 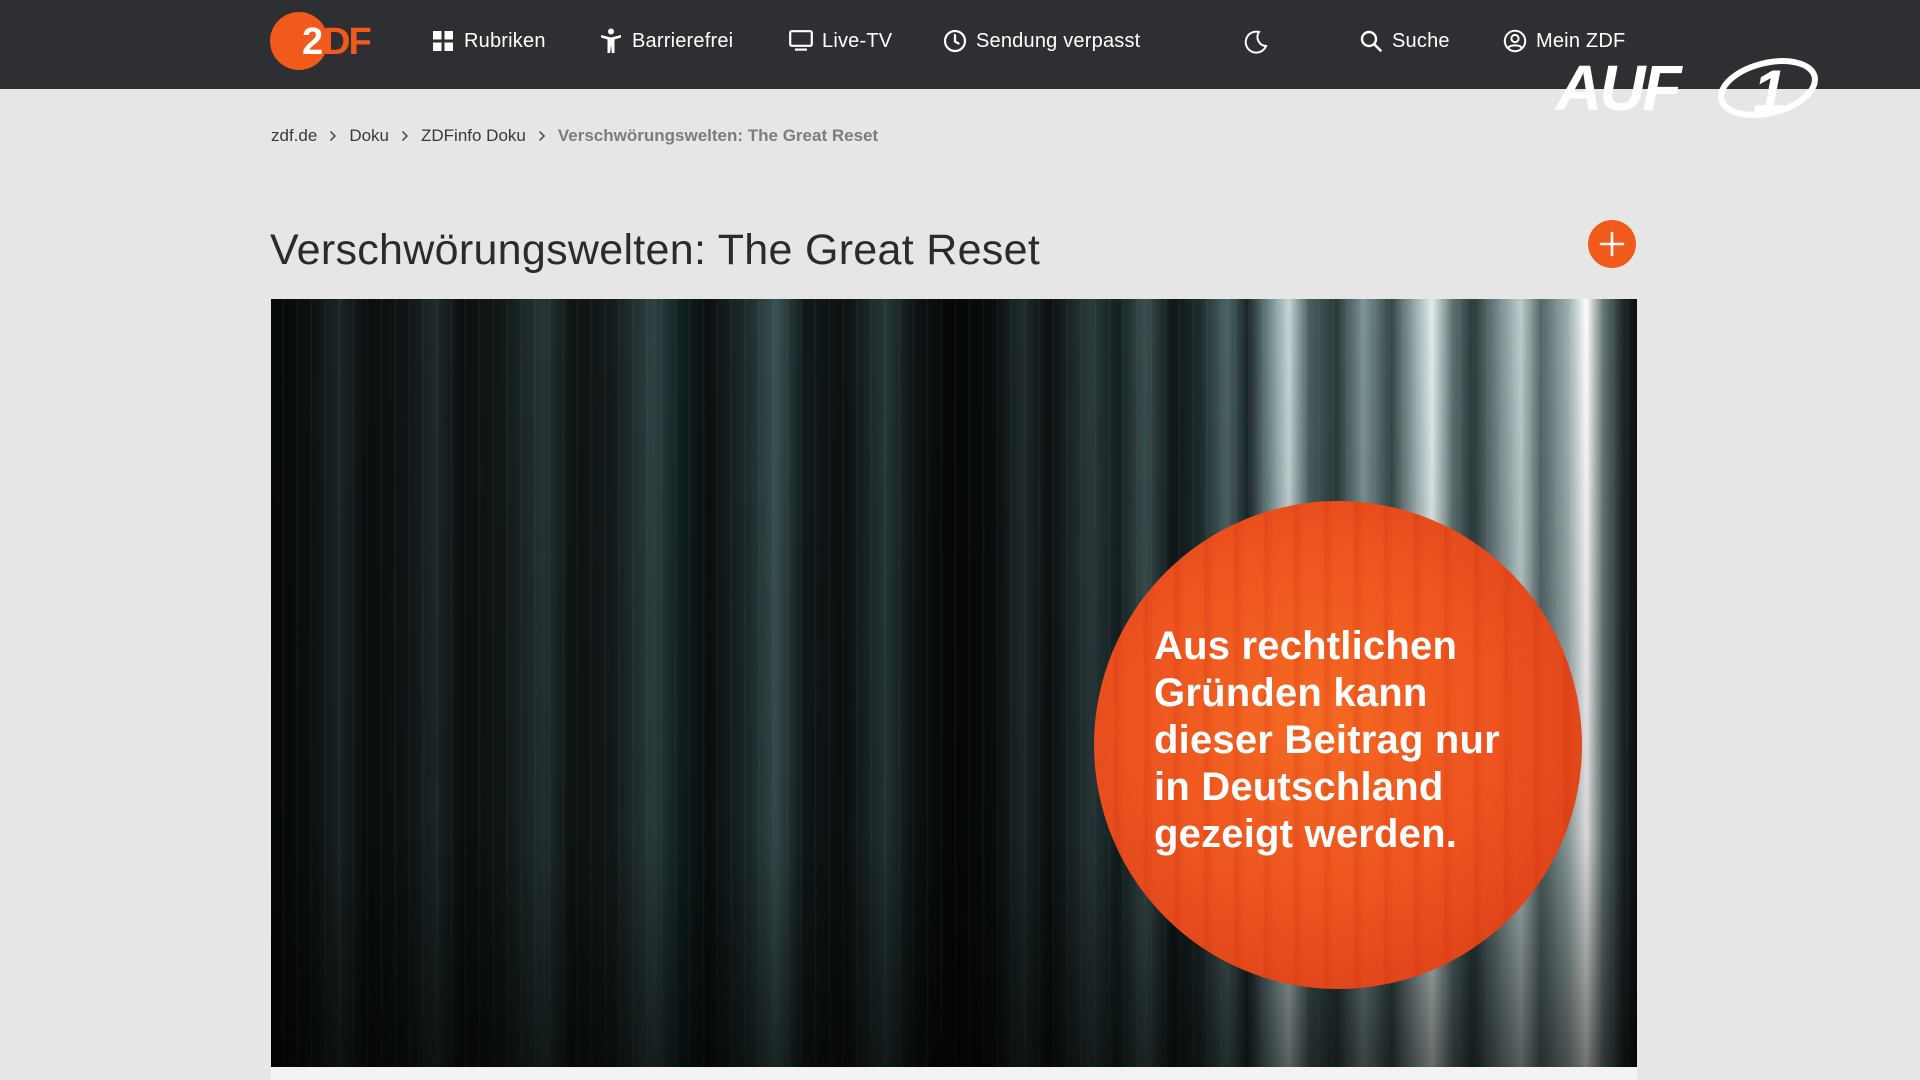 I want to click on nav-barrierefrei-label: Barrierefrei, so click(x=683, y=40).